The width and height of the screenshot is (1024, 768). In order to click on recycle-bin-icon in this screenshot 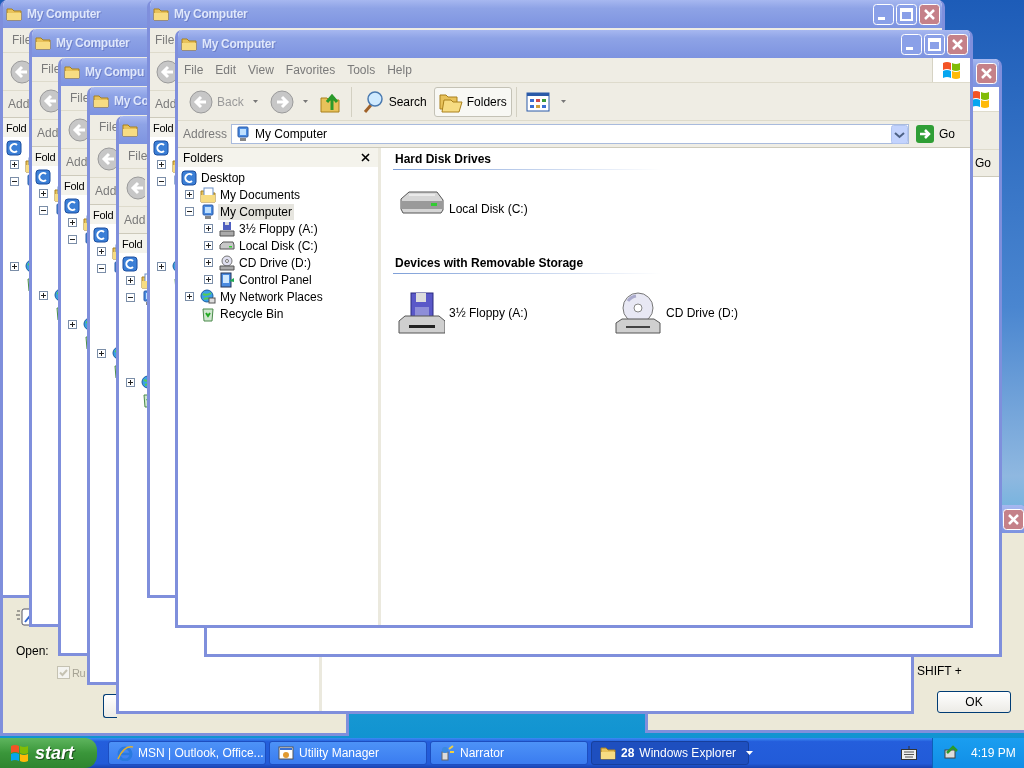, I will do `click(208, 313)`.